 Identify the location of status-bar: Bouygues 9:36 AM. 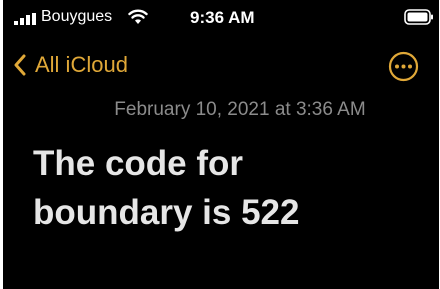
(221, 18).